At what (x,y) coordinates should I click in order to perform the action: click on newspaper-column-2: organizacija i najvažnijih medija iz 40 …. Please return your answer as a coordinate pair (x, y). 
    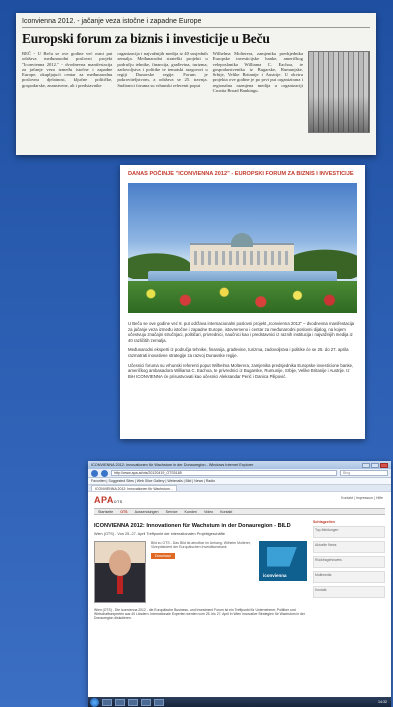
    Looking at the image, I should click on (162, 69).